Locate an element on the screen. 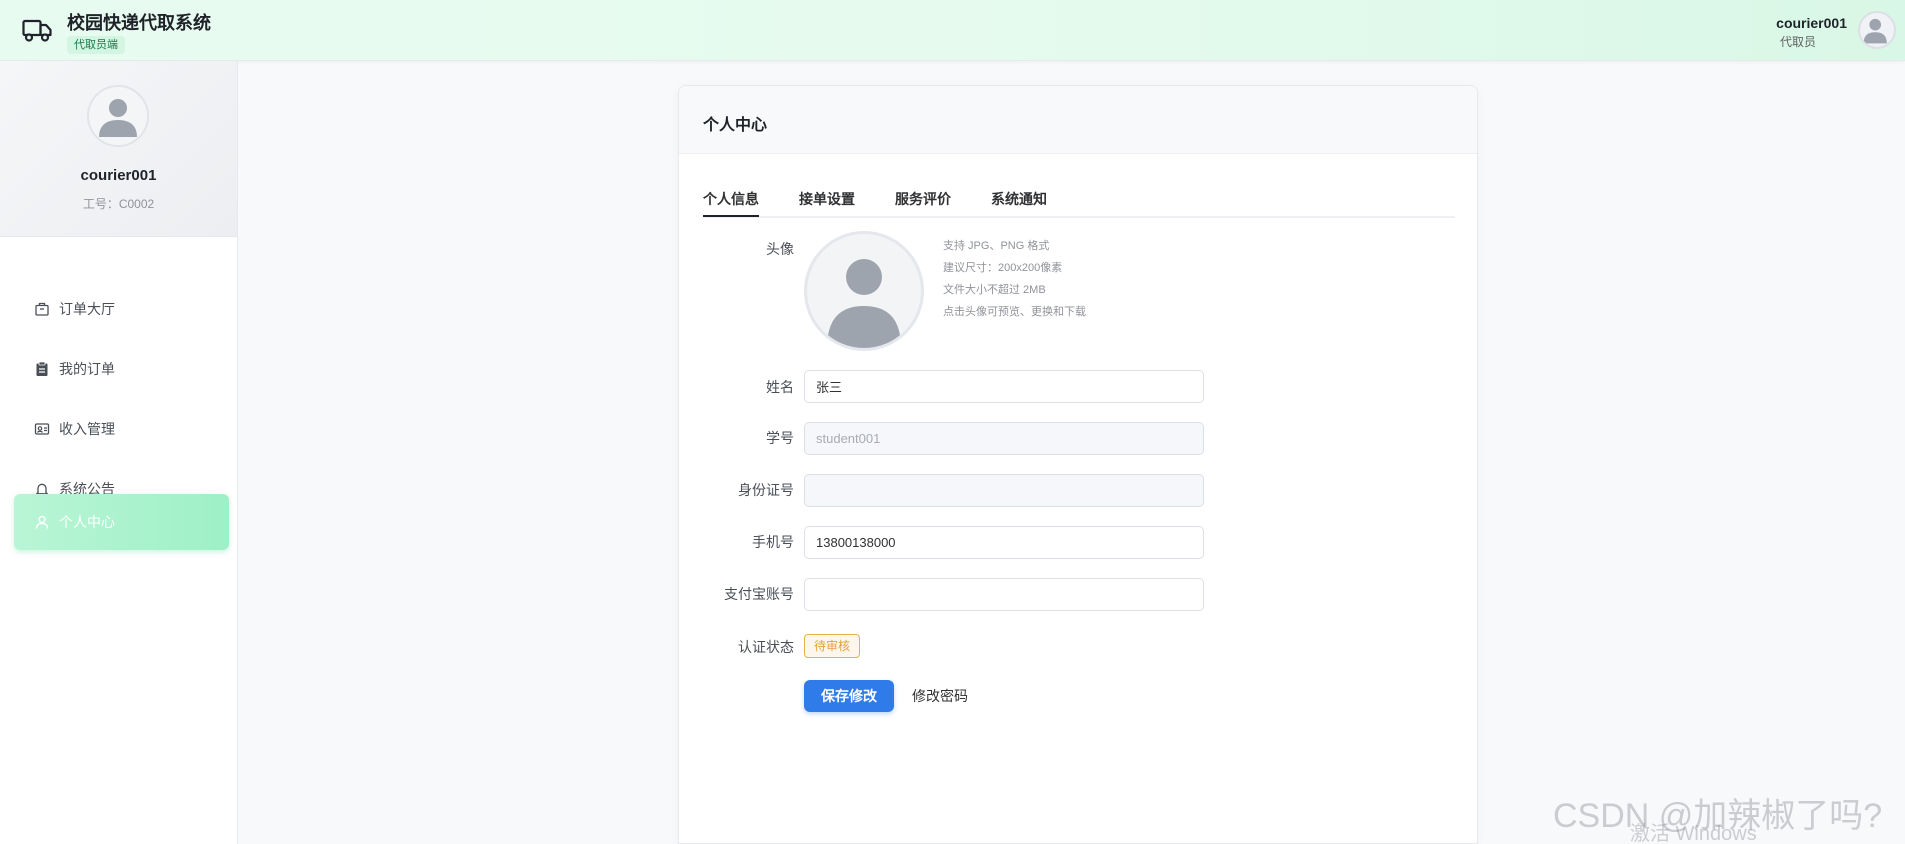 This screenshot has height=844, width=1905. truck-icon is located at coordinates (37, 30).